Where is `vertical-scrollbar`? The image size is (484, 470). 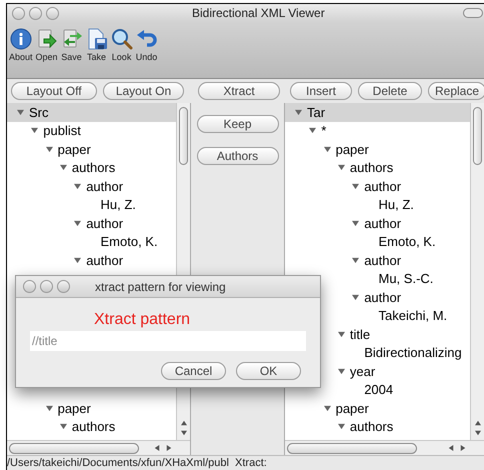
vertical-scrollbar is located at coordinates (477, 271).